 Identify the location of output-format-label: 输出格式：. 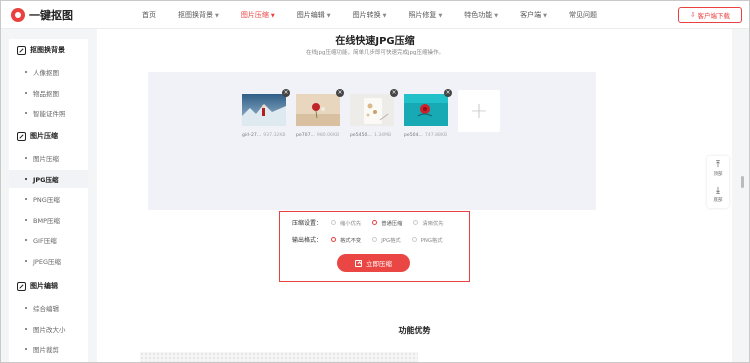
(307, 240).